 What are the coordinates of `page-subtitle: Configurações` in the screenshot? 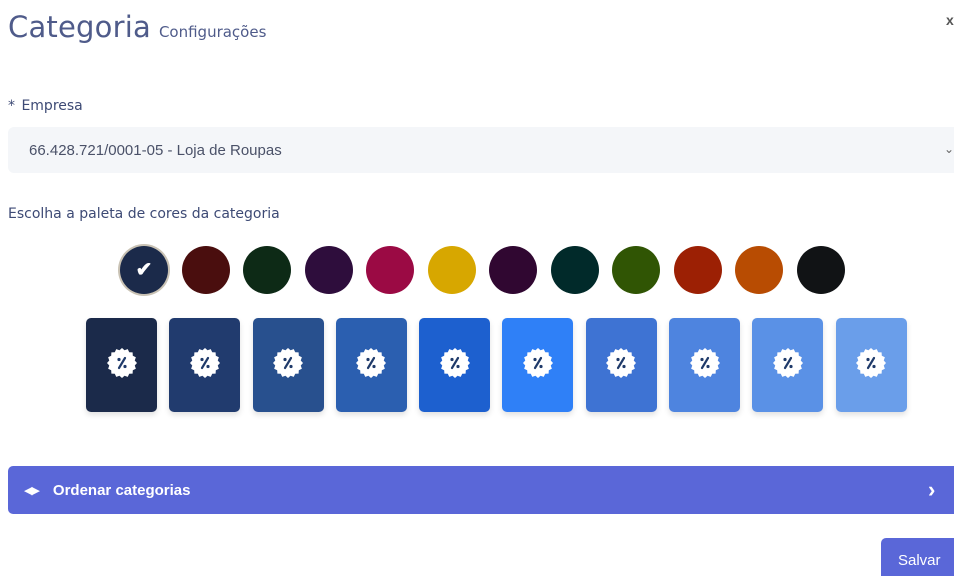 It's located at (212, 32).